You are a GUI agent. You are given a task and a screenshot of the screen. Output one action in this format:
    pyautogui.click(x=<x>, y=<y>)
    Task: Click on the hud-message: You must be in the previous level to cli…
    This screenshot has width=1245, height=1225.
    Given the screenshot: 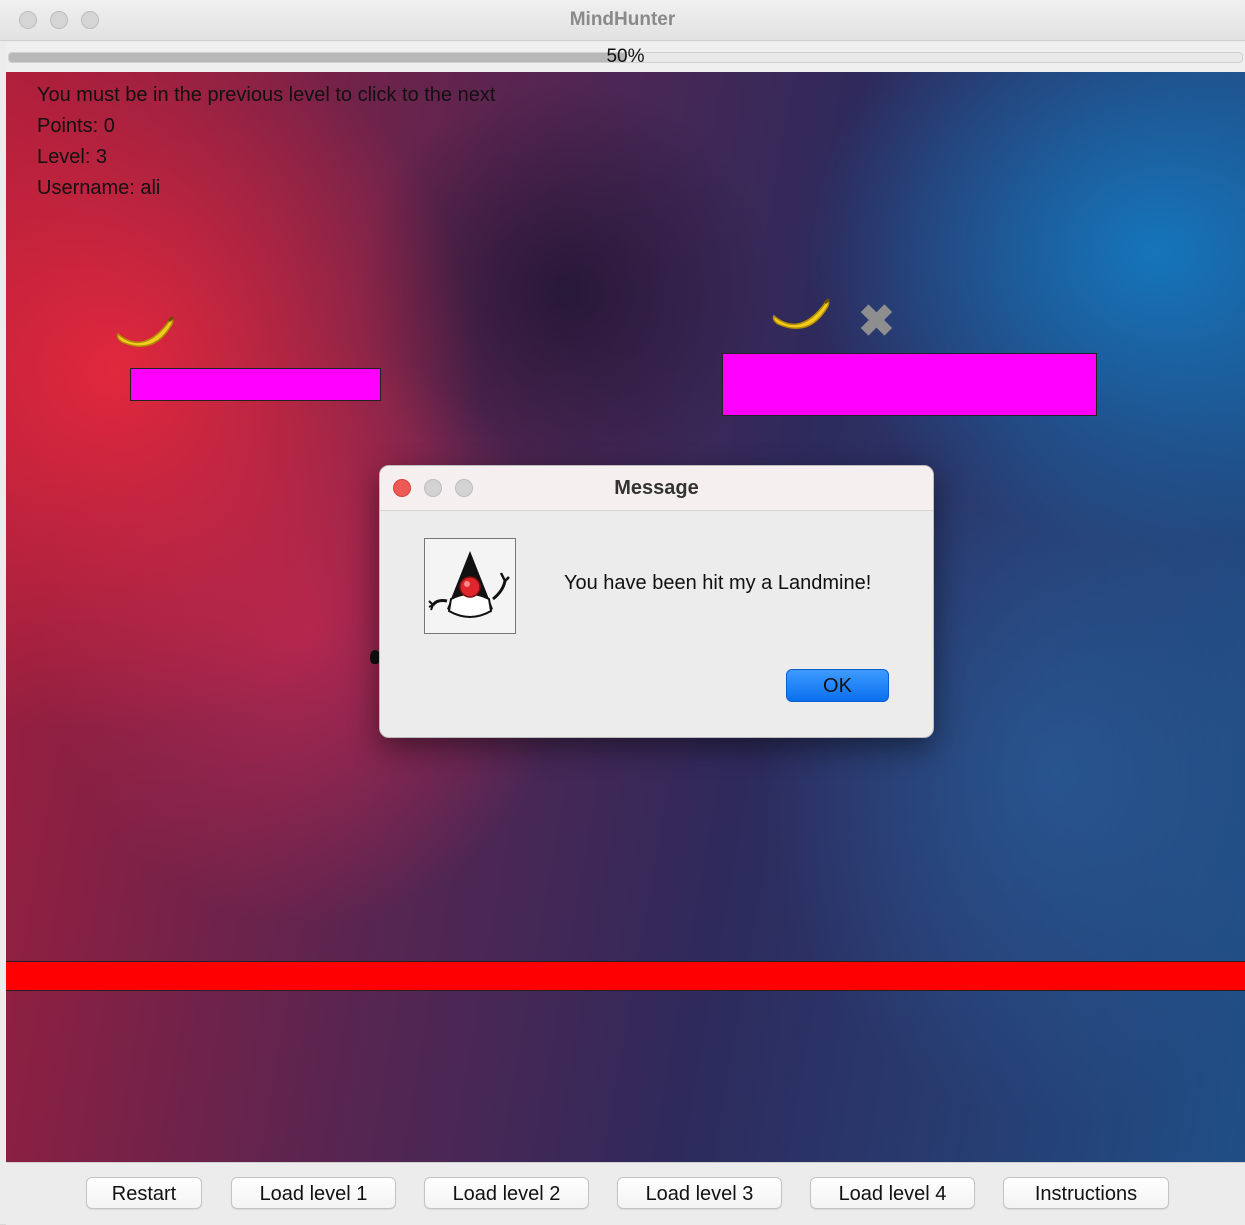 What is the action you would take?
    pyautogui.click(x=266, y=95)
    